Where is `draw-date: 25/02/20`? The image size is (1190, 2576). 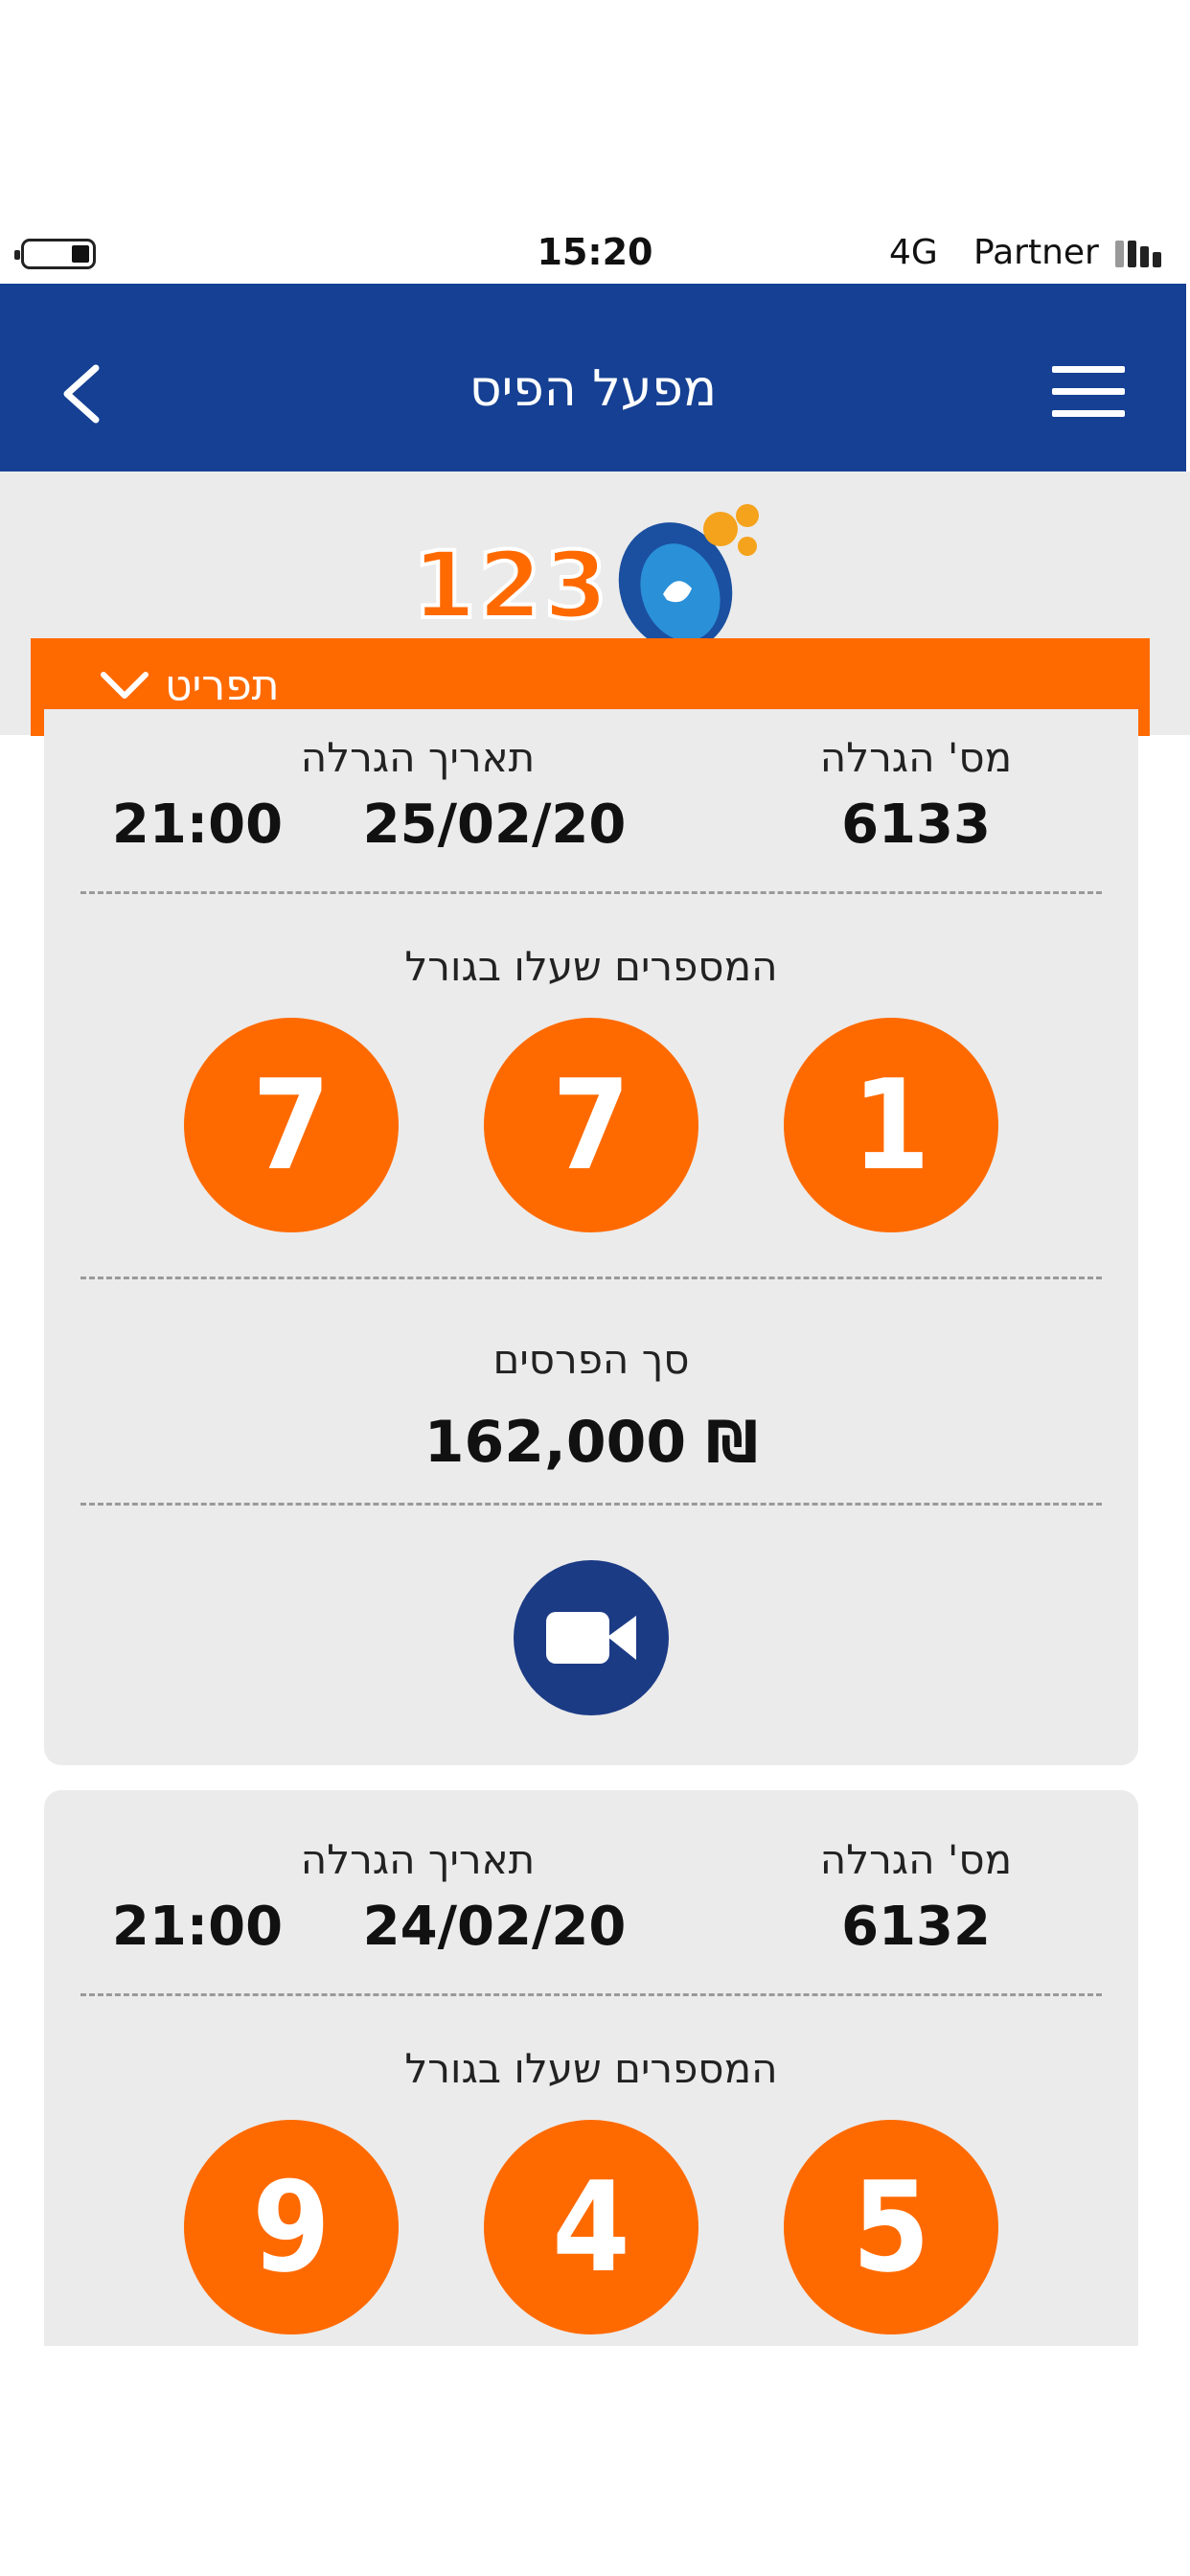
draw-date: 25/02/20 is located at coordinates (495, 825).